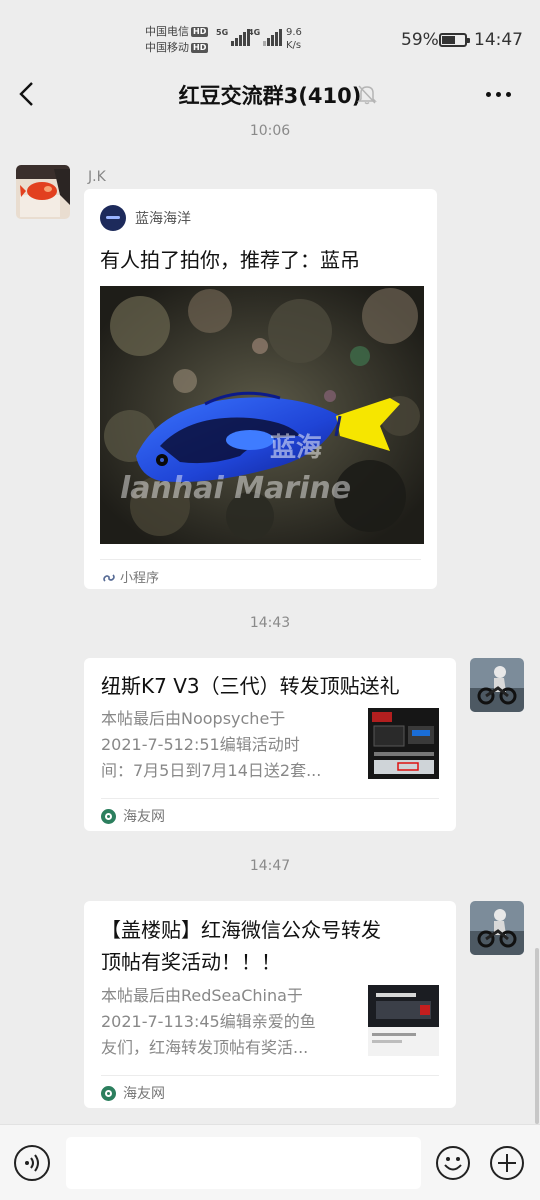  What do you see at coordinates (498, 40) in the screenshot?
I see `status-time: 14:47` at bounding box center [498, 40].